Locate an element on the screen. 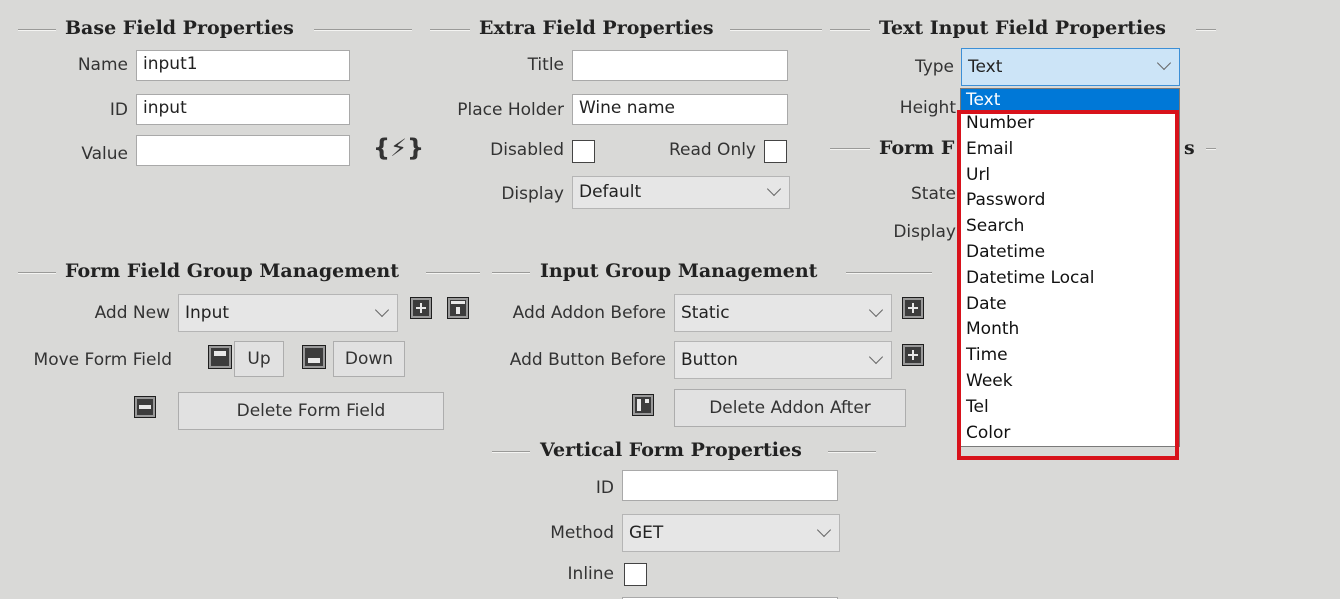 The image size is (1340, 599). text-input-title: Text Input Field Properties is located at coordinates (1023, 28).